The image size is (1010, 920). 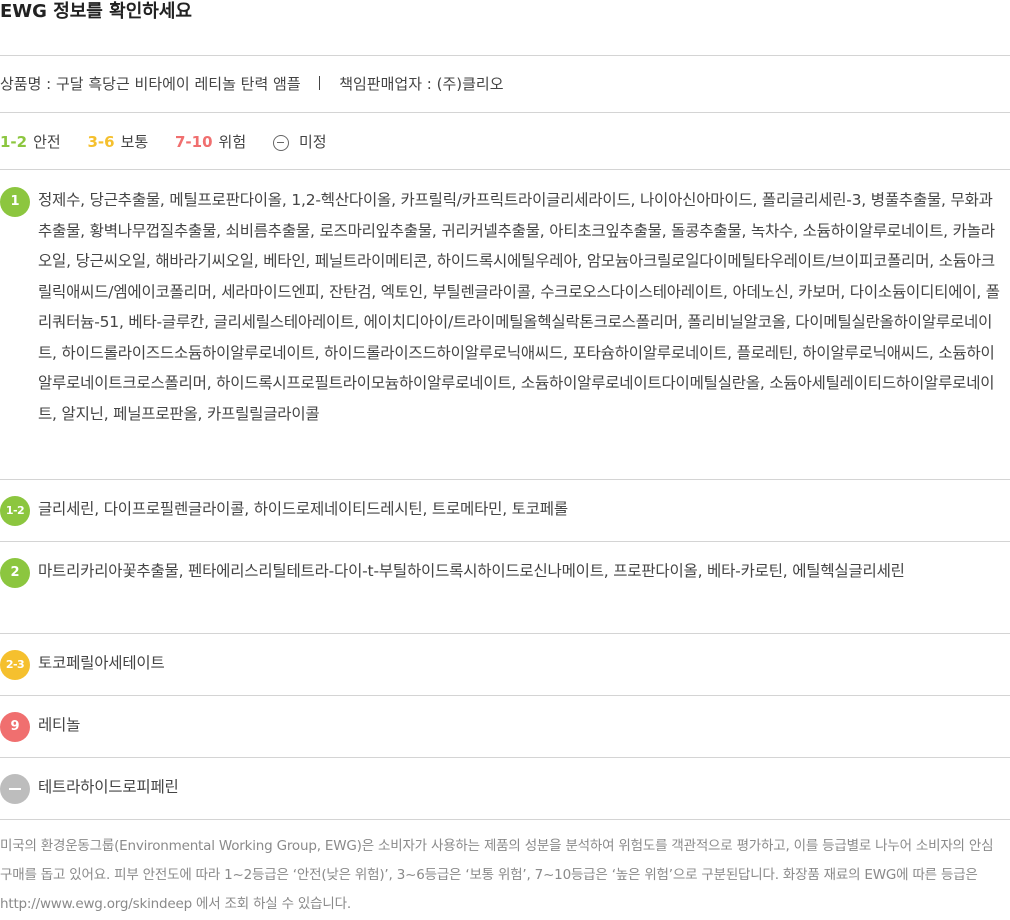 I want to click on legend-undetermined: 미정, so click(x=299, y=142).